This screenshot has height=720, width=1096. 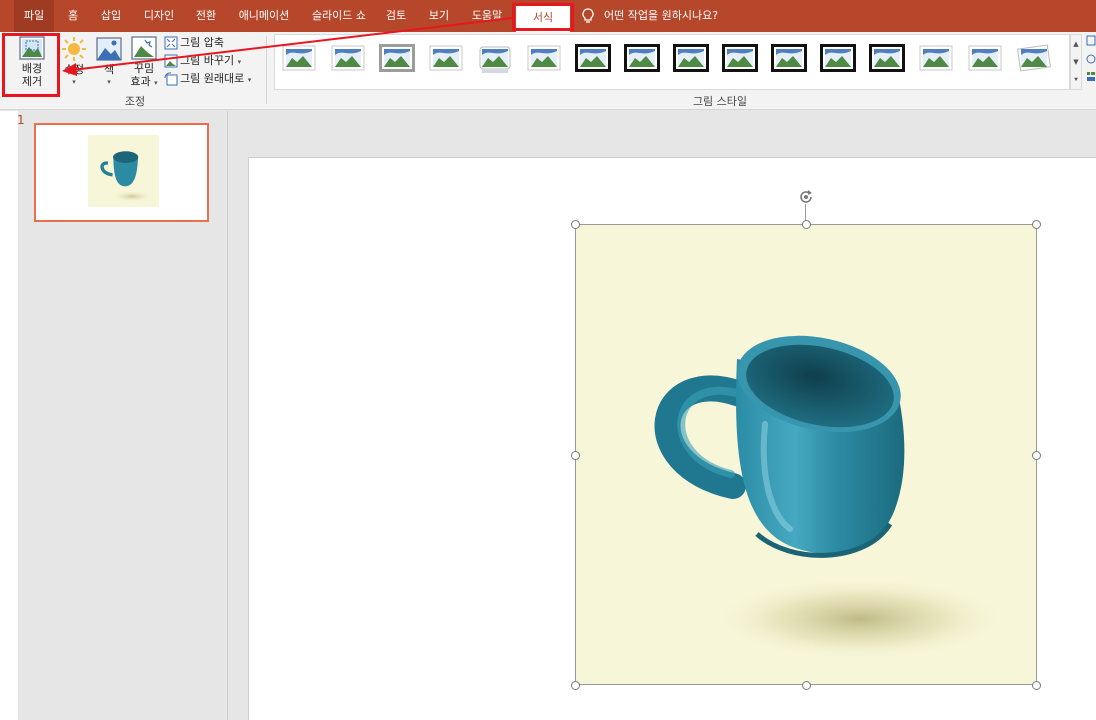 I want to click on gallery-scroll-down-icon: ▼, so click(x=1076, y=62).